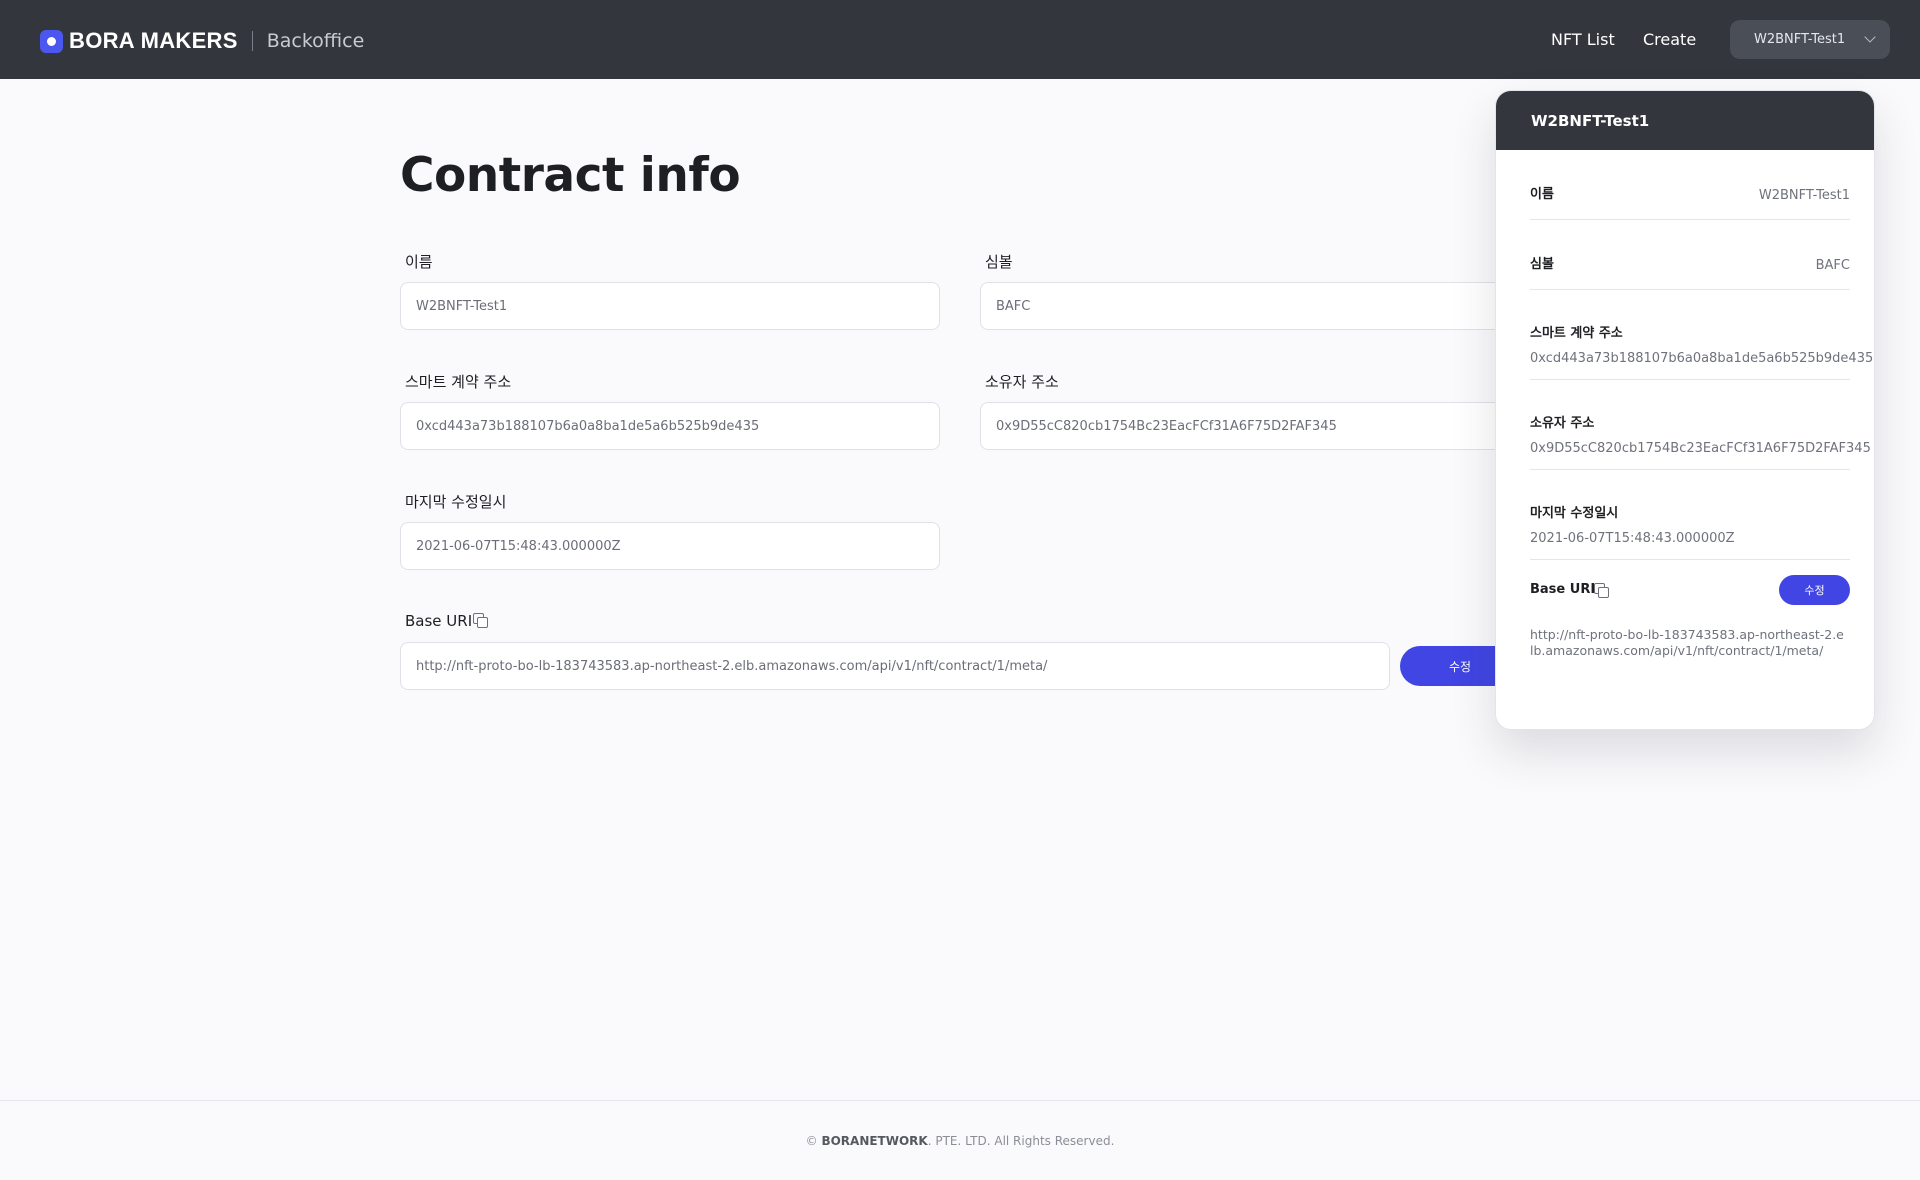 This screenshot has height=1180, width=1920. Describe the element at coordinates (480, 620) in the screenshot. I see `copy-icon` at that location.